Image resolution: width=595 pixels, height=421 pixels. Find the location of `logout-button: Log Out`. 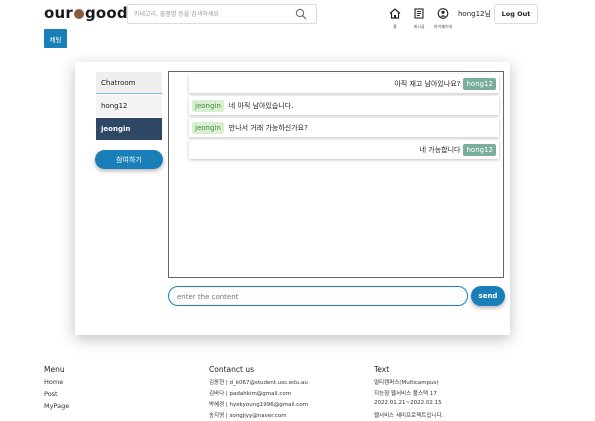

logout-button: Log Out is located at coordinates (516, 14).